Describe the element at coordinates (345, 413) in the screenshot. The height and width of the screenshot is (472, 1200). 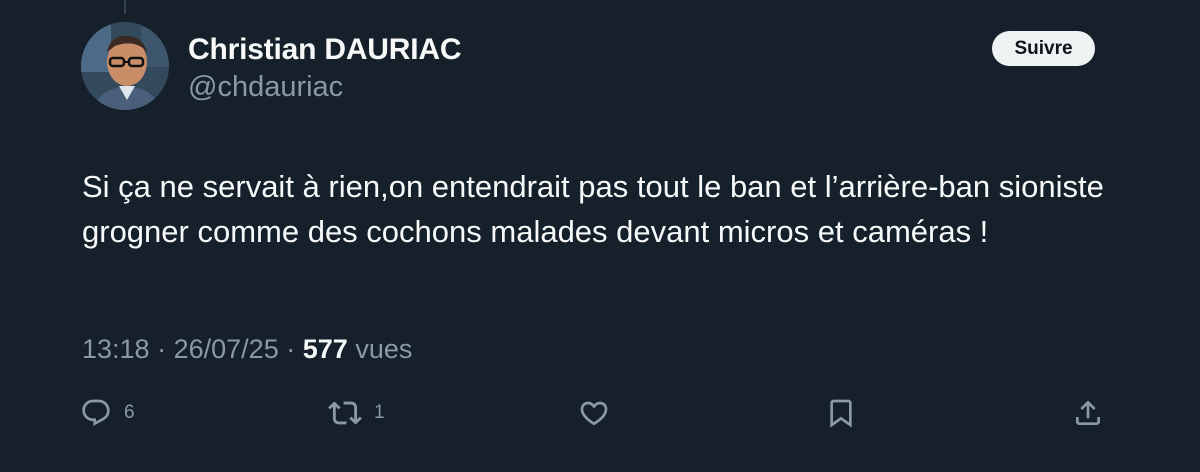
I see `retweet-icon` at that location.